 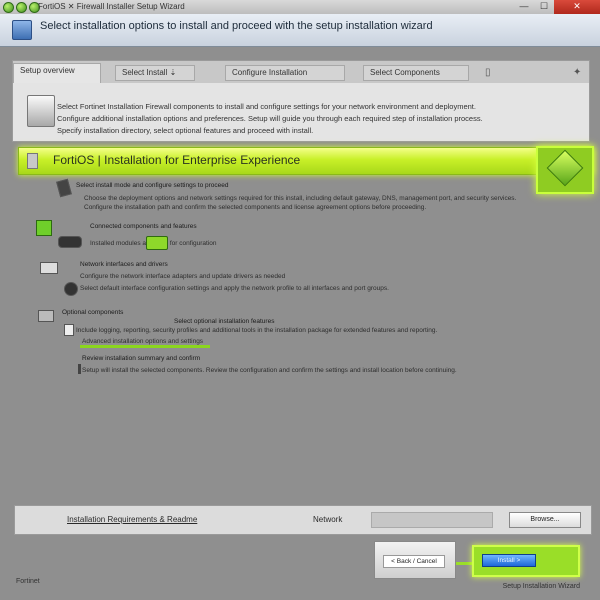 What do you see at coordinates (49, 268) in the screenshot?
I see `network-icon` at bounding box center [49, 268].